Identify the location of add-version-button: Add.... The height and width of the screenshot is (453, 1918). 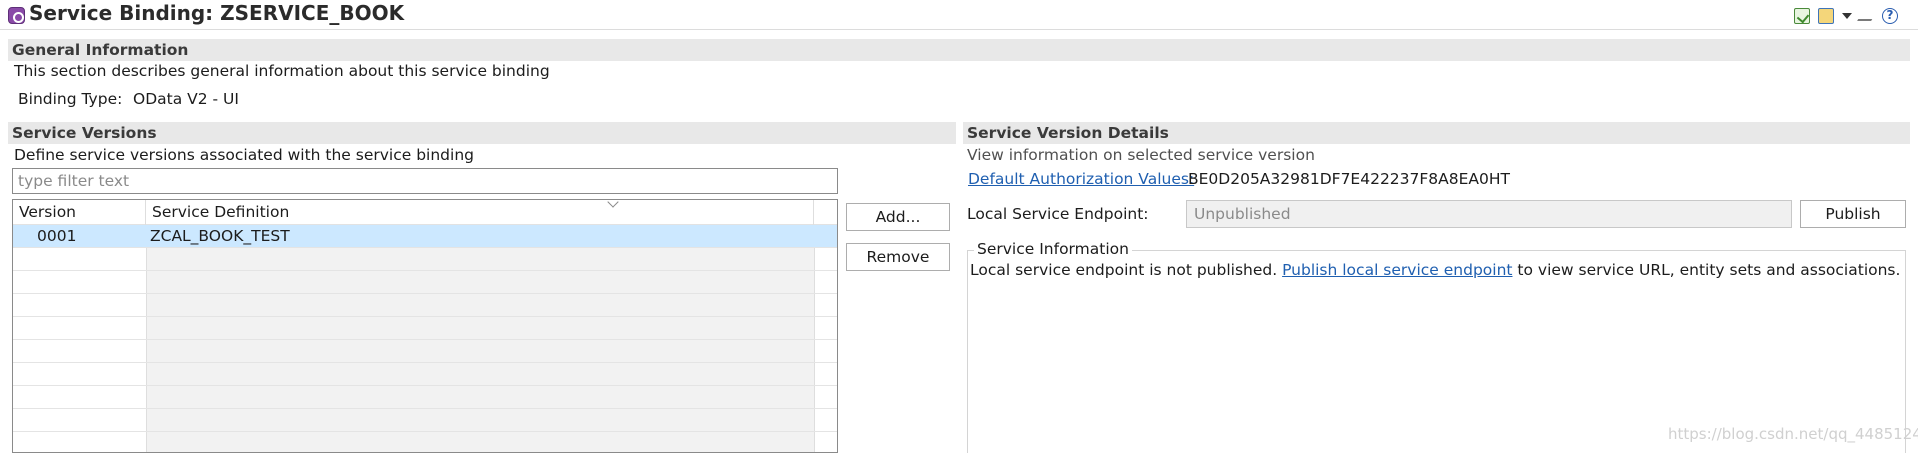
(898, 217).